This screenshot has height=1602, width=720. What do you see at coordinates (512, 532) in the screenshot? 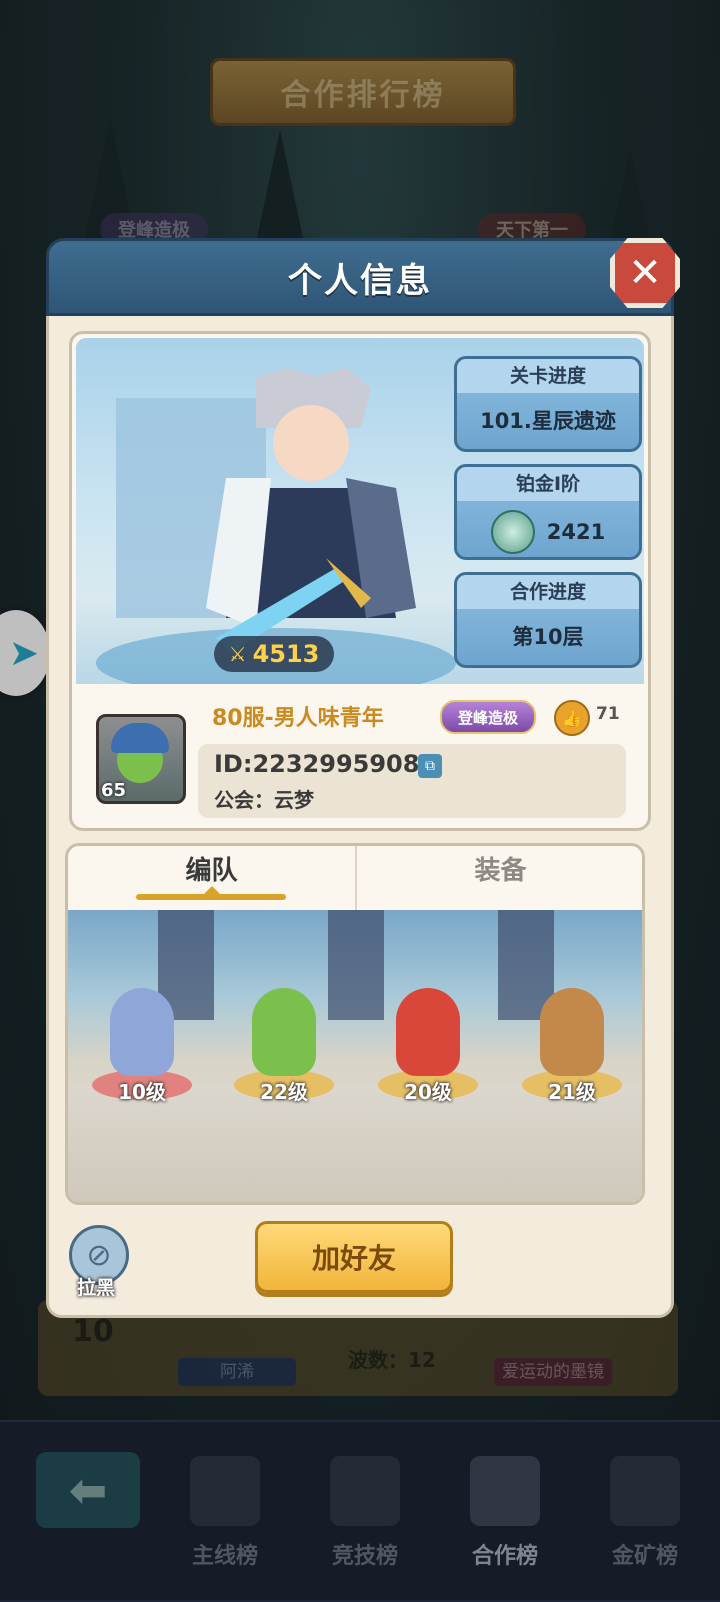
I see `platinum-rank-icon` at bounding box center [512, 532].